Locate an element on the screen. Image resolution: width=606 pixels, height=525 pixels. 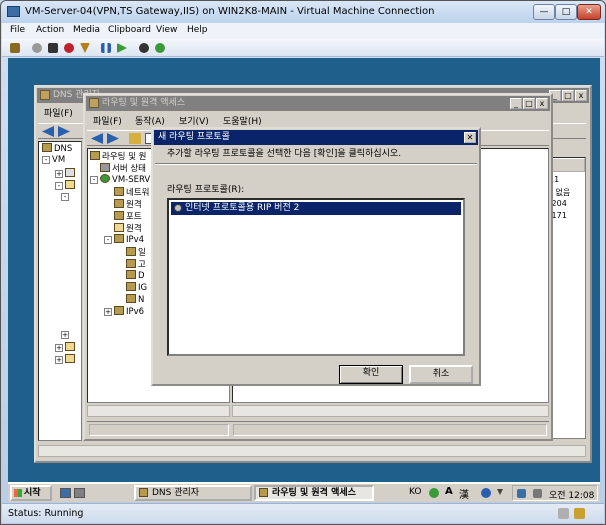
taskbar-button-rras: 라우팅 및 원격 액세스 is located at coordinates (314, 493).